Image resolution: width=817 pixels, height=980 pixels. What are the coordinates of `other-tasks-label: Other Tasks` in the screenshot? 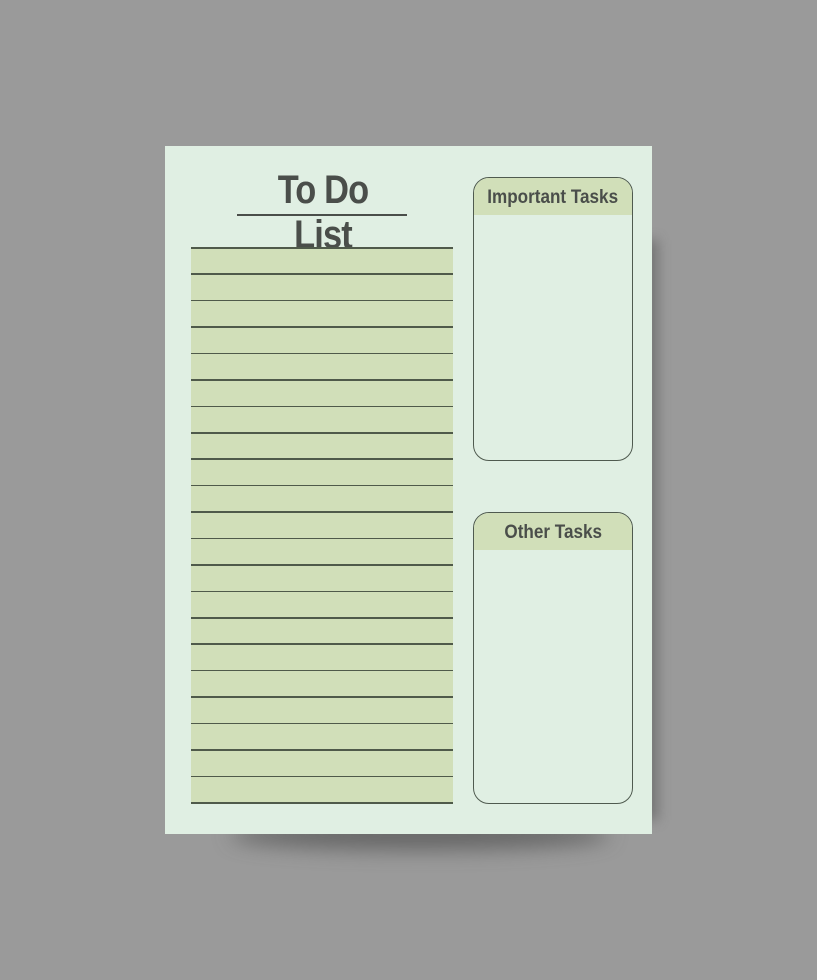 It's located at (553, 532).